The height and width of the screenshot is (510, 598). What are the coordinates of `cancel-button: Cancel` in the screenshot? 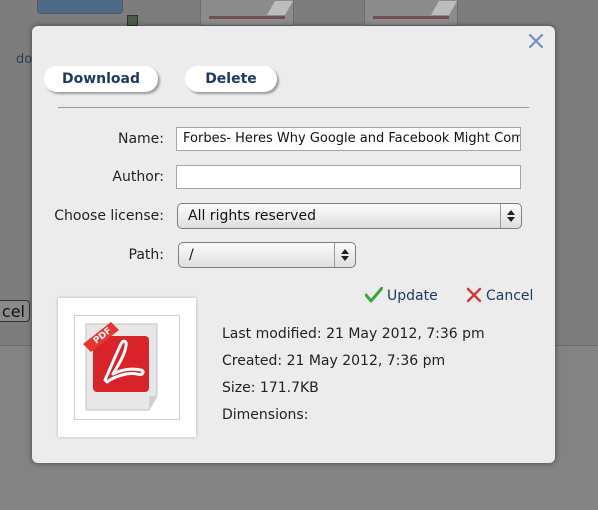 It's located at (499, 295).